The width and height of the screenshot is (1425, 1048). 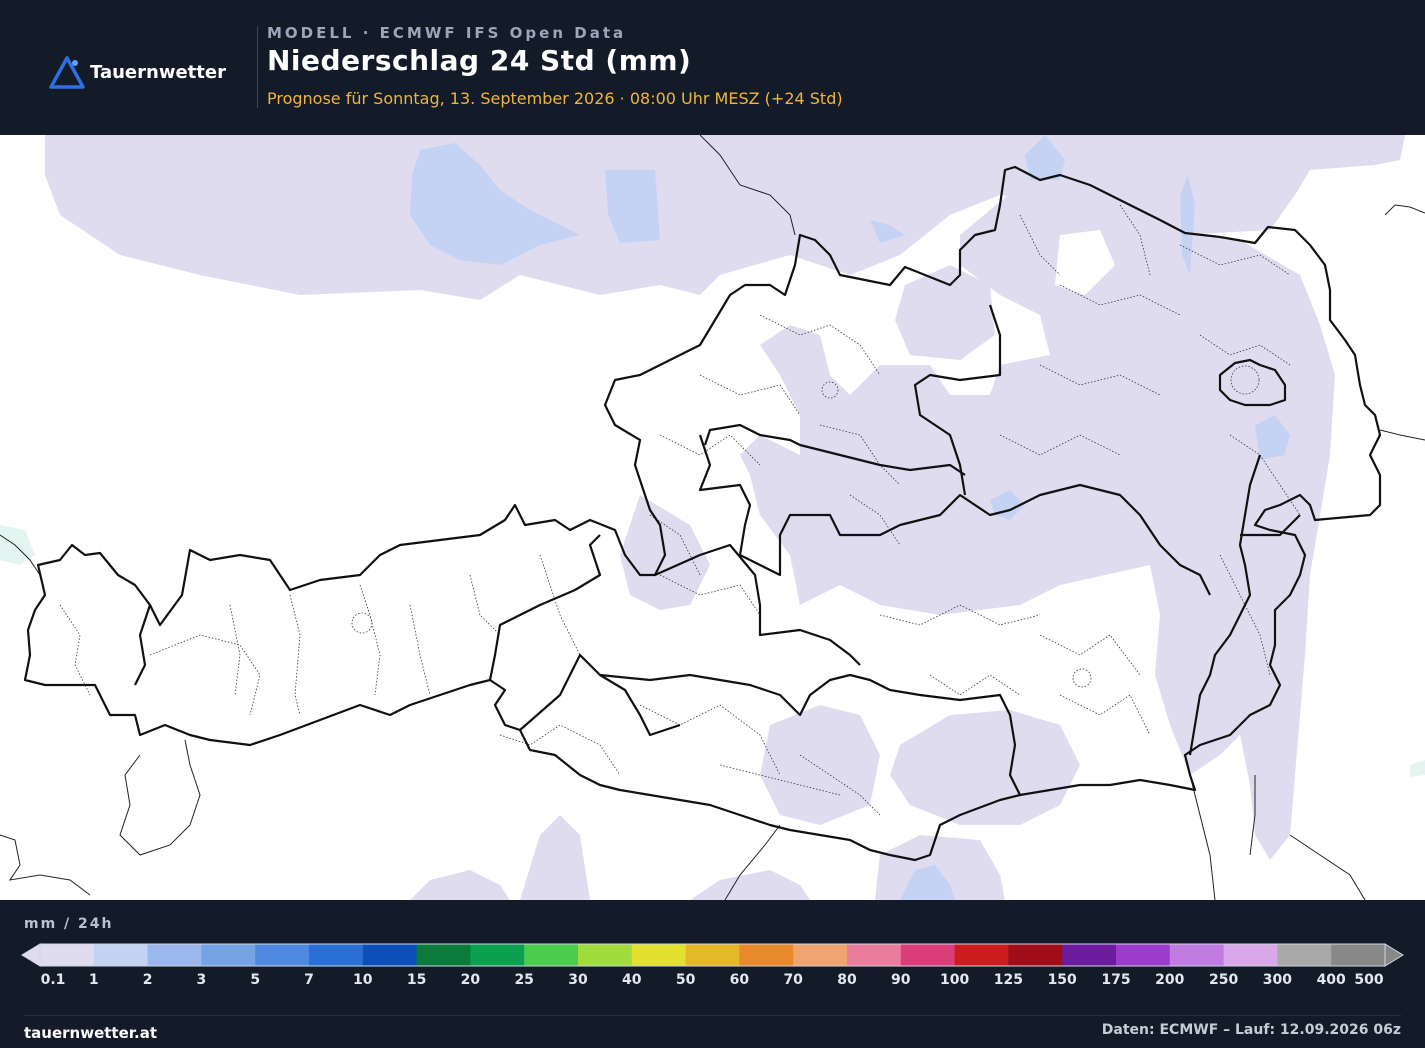 What do you see at coordinates (847, 980) in the screenshot?
I see `legend-tick-label: 80` at bounding box center [847, 980].